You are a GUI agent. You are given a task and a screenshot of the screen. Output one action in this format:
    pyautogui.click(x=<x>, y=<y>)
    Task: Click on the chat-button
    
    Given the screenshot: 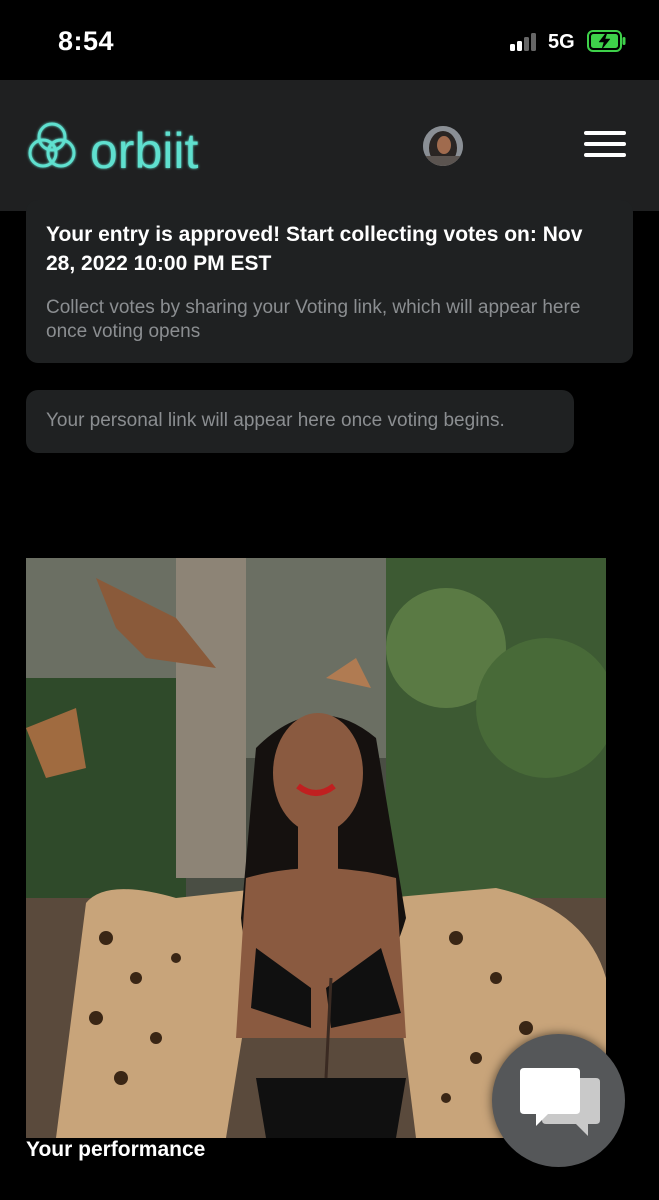 What is the action you would take?
    pyautogui.click(x=558, y=1100)
    